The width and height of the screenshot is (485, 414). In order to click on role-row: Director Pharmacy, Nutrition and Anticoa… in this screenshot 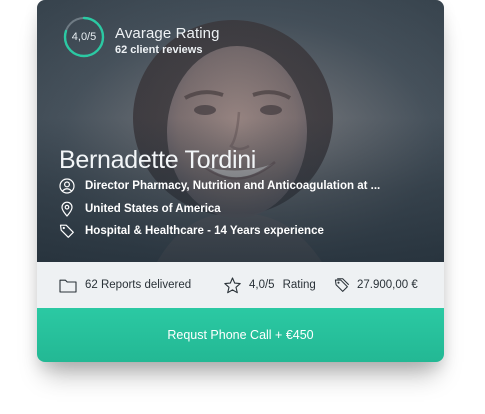, I will do `click(219, 186)`.